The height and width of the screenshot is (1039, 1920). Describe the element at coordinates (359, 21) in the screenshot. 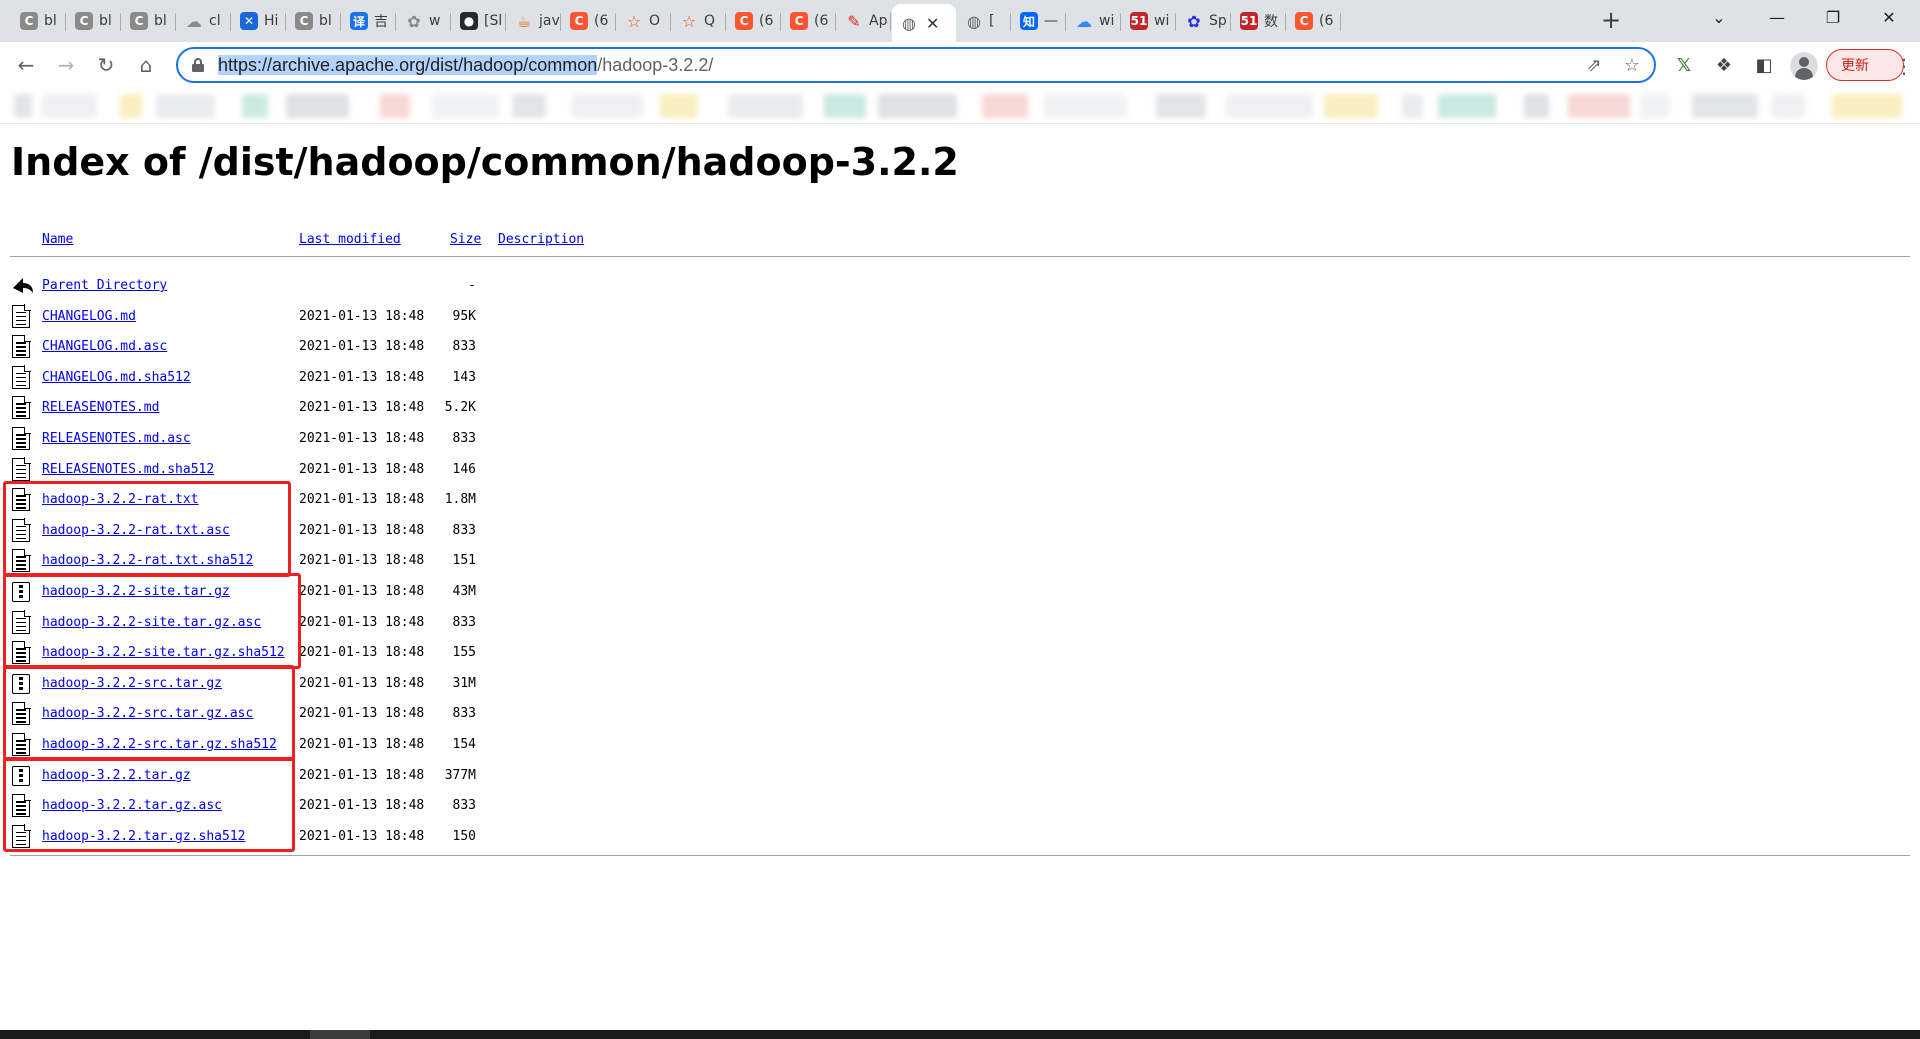

I see `translate-icon: 译` at that location.